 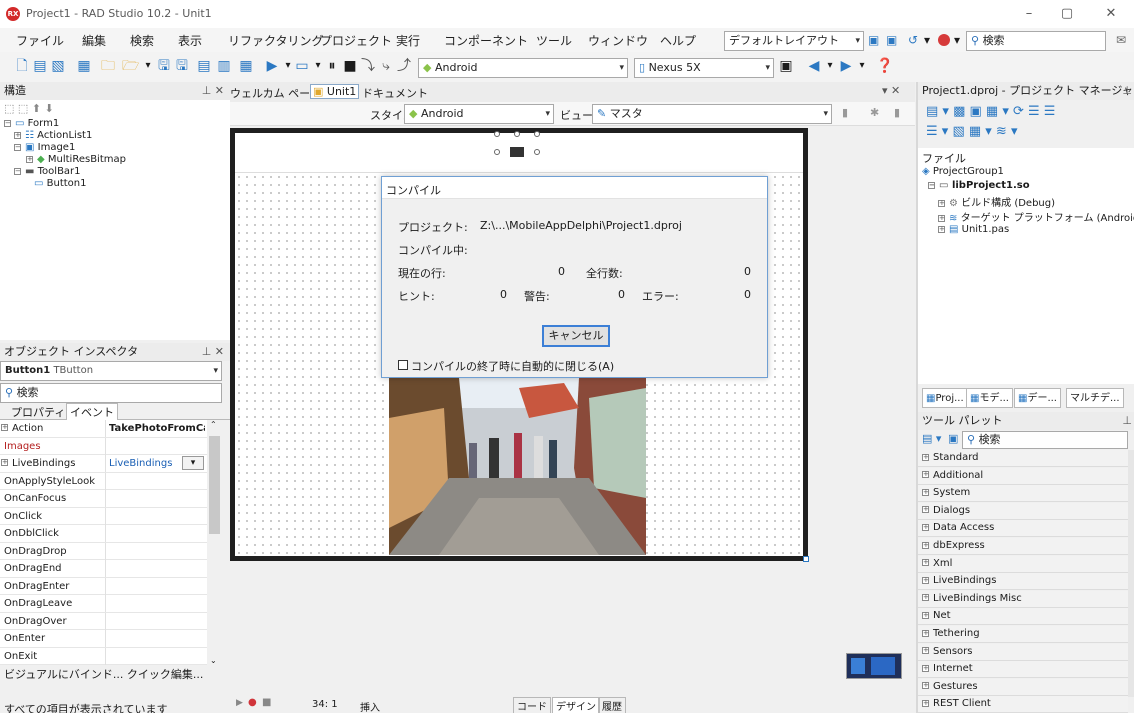 I want to click on menu-help: ヘルプ, so click(x=678, y=40).